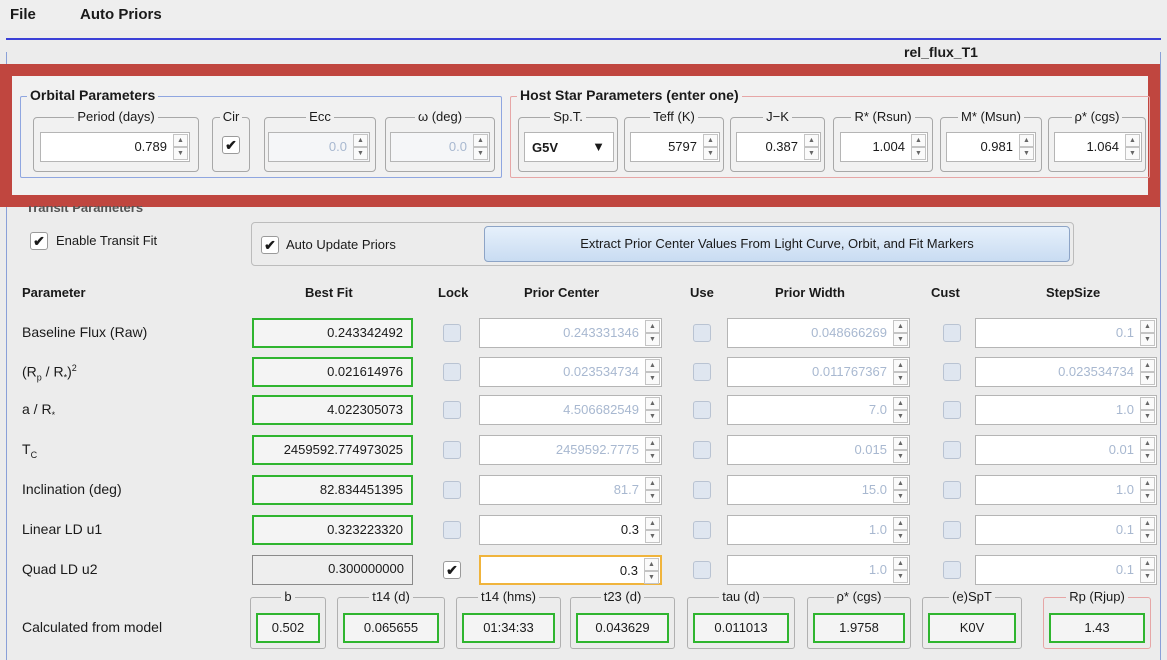 This screenshot has width=1167, height=660. What do you see at coordinates (991, 147) in the screenshot?
I see `mstar-spinner: 0.981 ▲ ▼` at bounding box center [991, 147].